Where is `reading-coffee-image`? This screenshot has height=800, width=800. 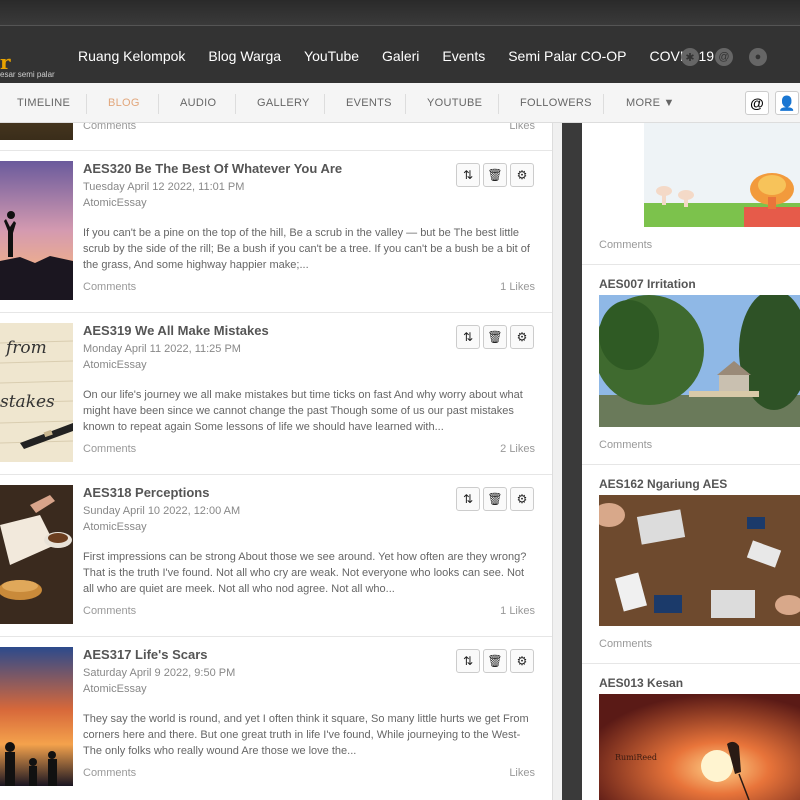
reading-coffee-image is located at coordinates (36, 554).